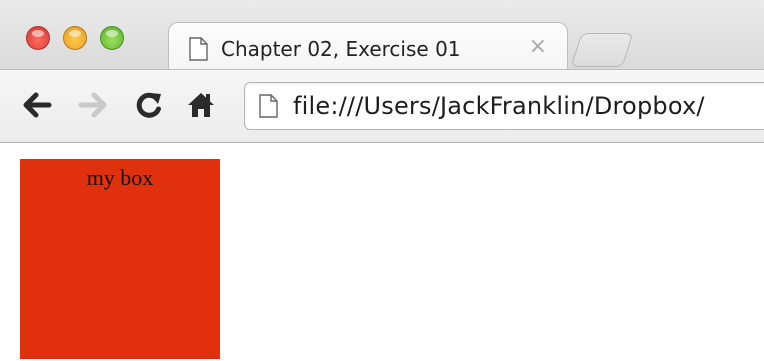 This screenshot has width=764, height=361. I want to click on forward-button, so click(93, 105).